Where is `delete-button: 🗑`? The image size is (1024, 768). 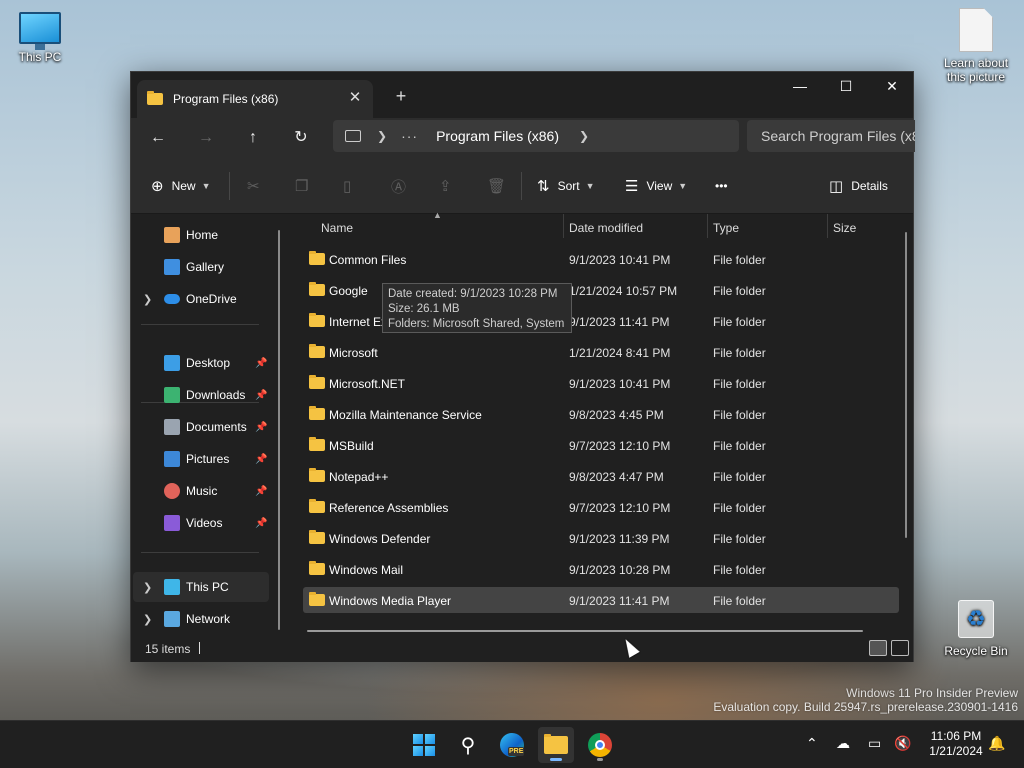
delete-button: 🗑 is located at coordinates (500, 186).